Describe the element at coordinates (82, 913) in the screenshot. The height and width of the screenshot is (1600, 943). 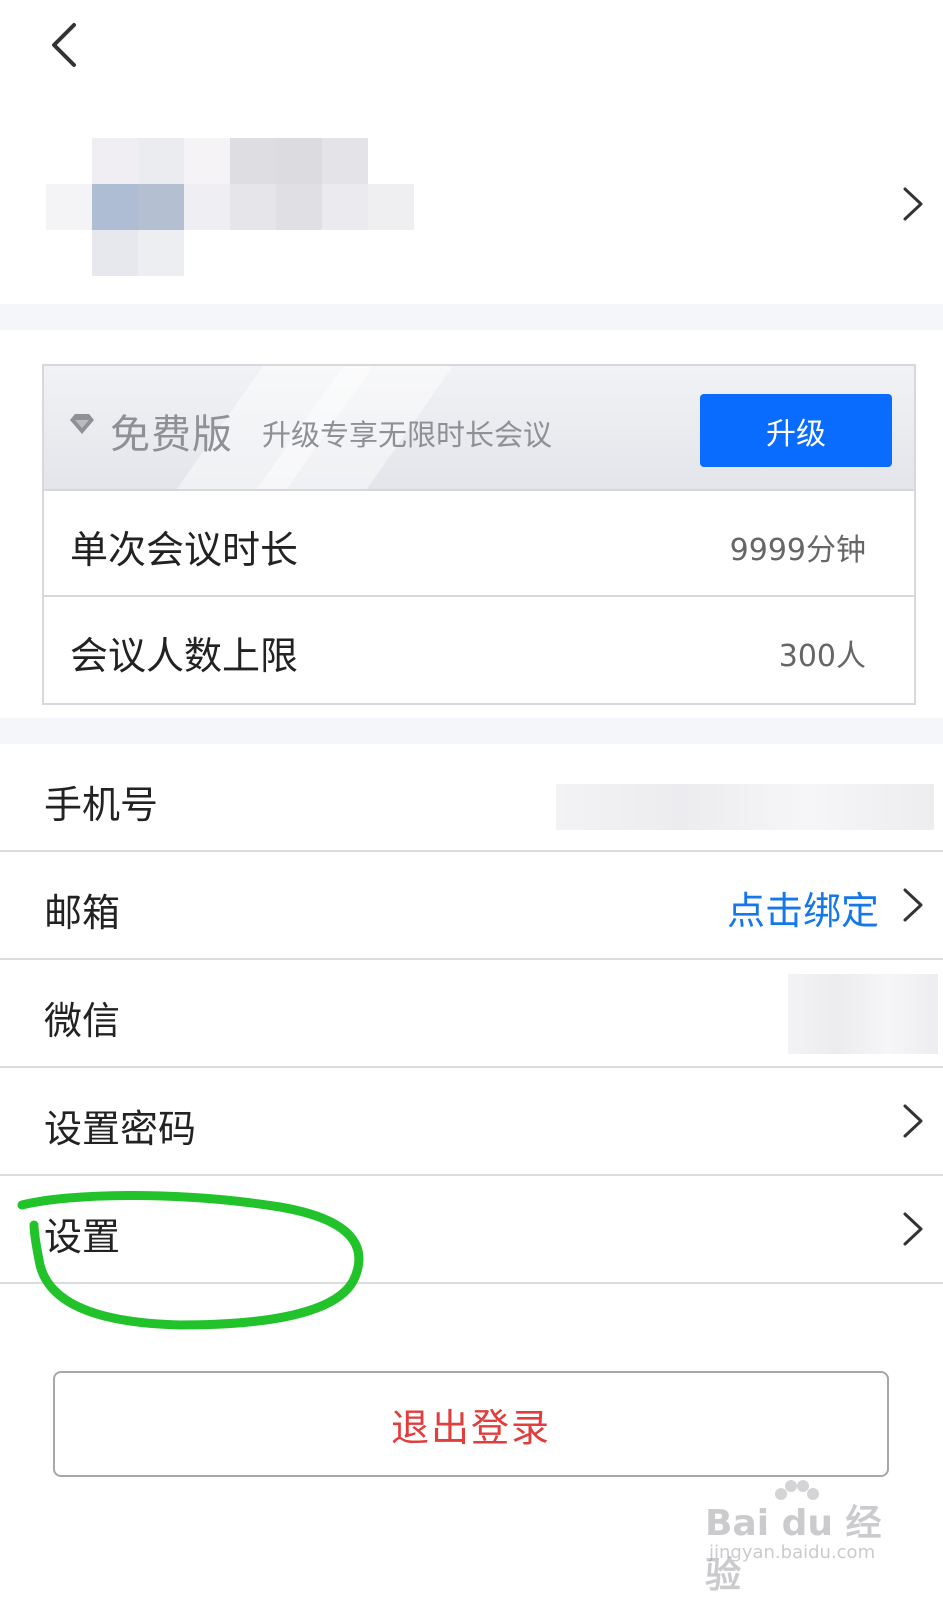
I see `email-label: 邮箱` at that location.